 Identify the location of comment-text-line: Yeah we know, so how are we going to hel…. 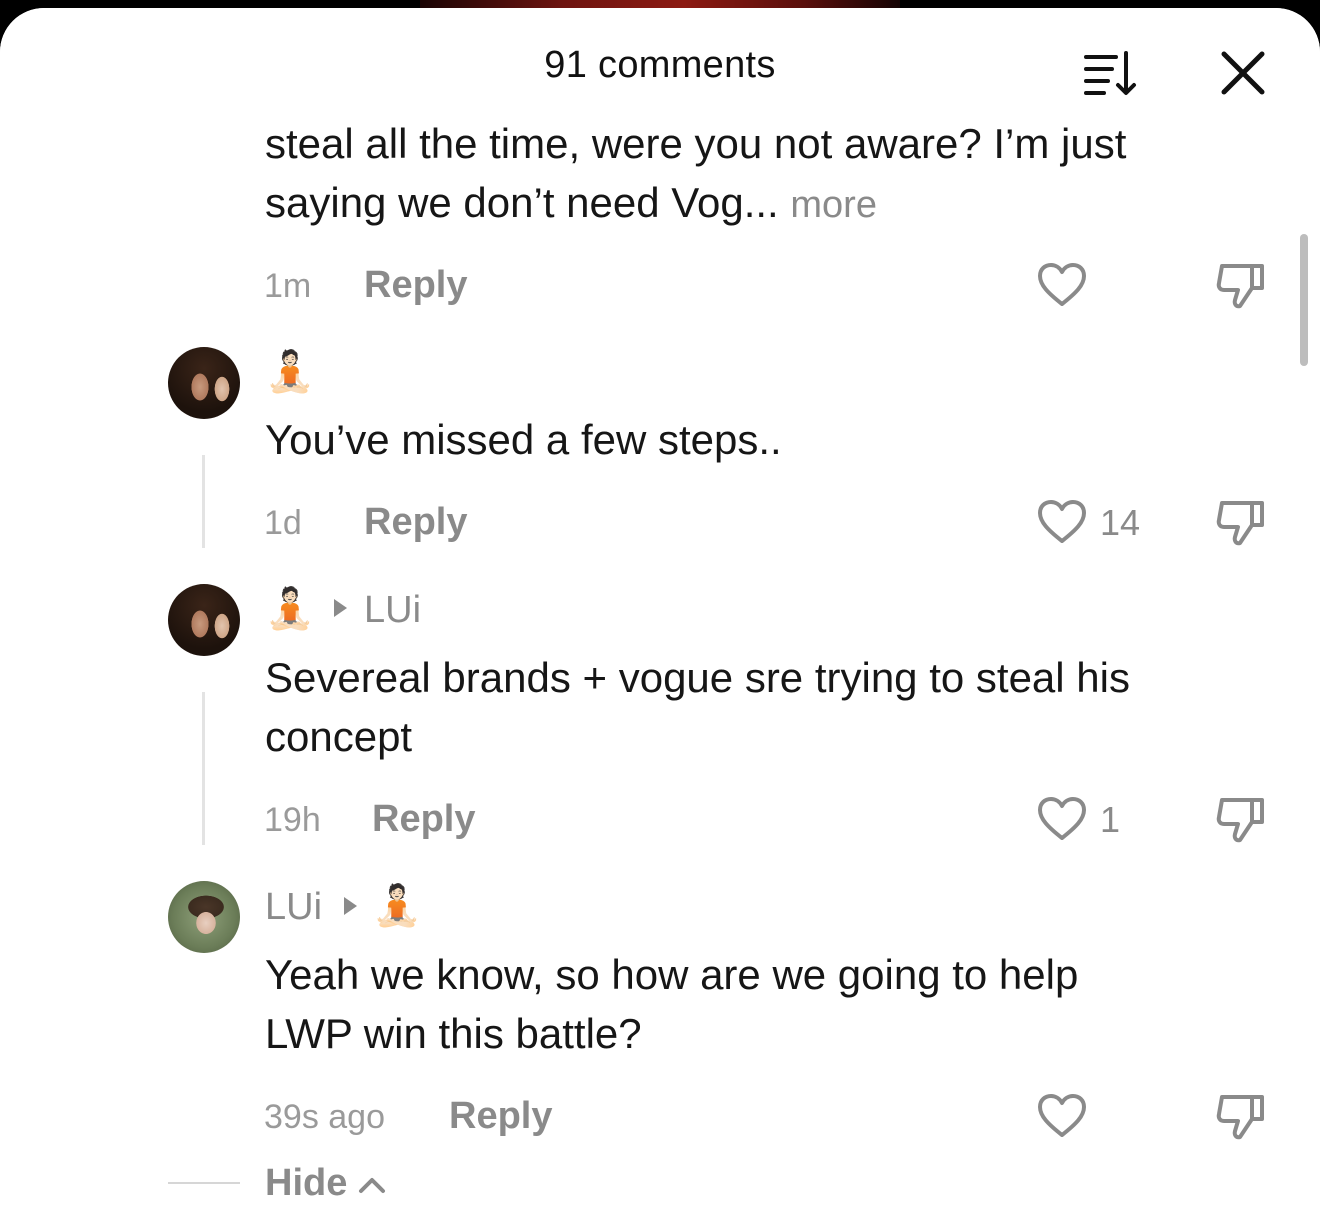
(672, 974).